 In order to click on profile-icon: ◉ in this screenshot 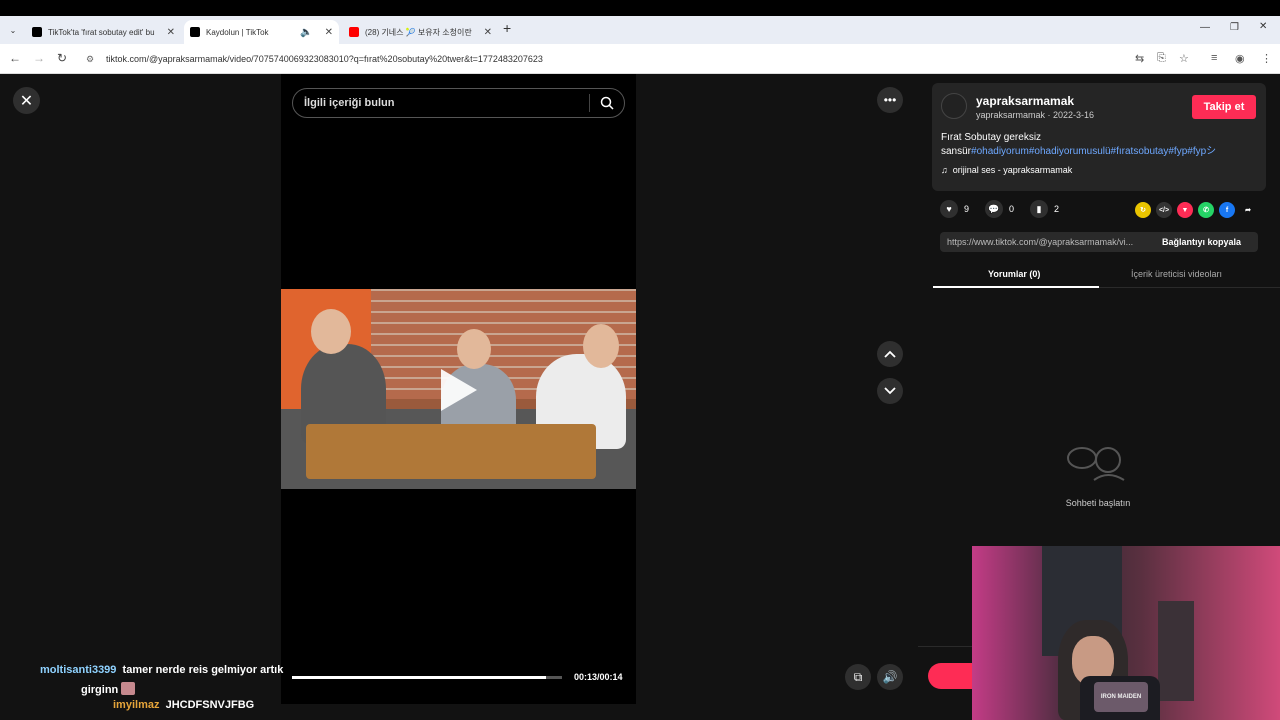, I will do `click(1240, 58)`.